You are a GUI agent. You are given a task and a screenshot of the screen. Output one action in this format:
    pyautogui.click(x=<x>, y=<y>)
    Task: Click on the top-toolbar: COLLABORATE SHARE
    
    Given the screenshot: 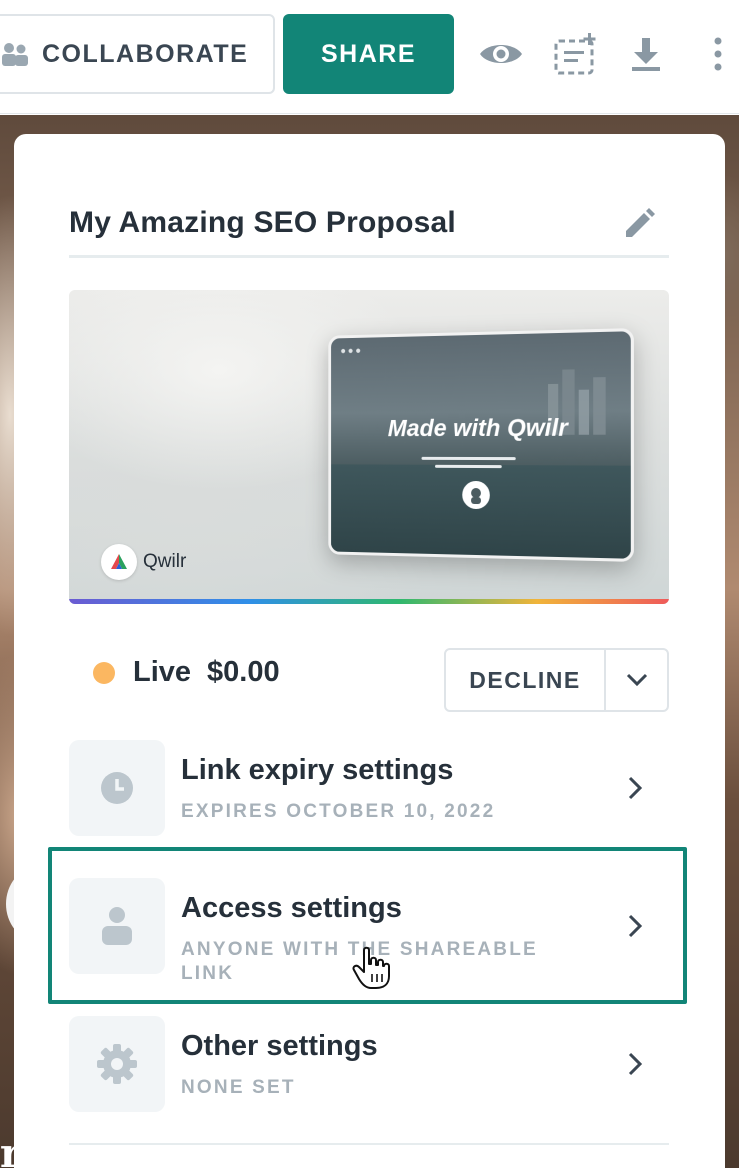 What is the action you would take?
    pyautogui.click(x=369, y=57)
    